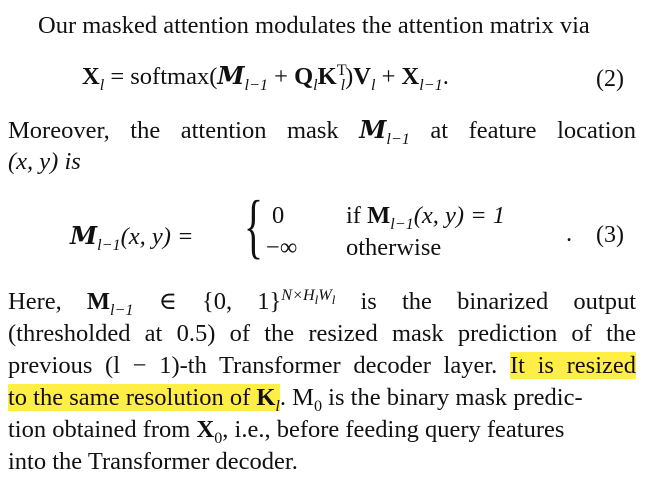 The image size is (647, 480). What do you see at coordinates (144, 399) in the screenshot?
I see `highlight-2: to the same resolution of Kl` at bounding box center [144, 399].